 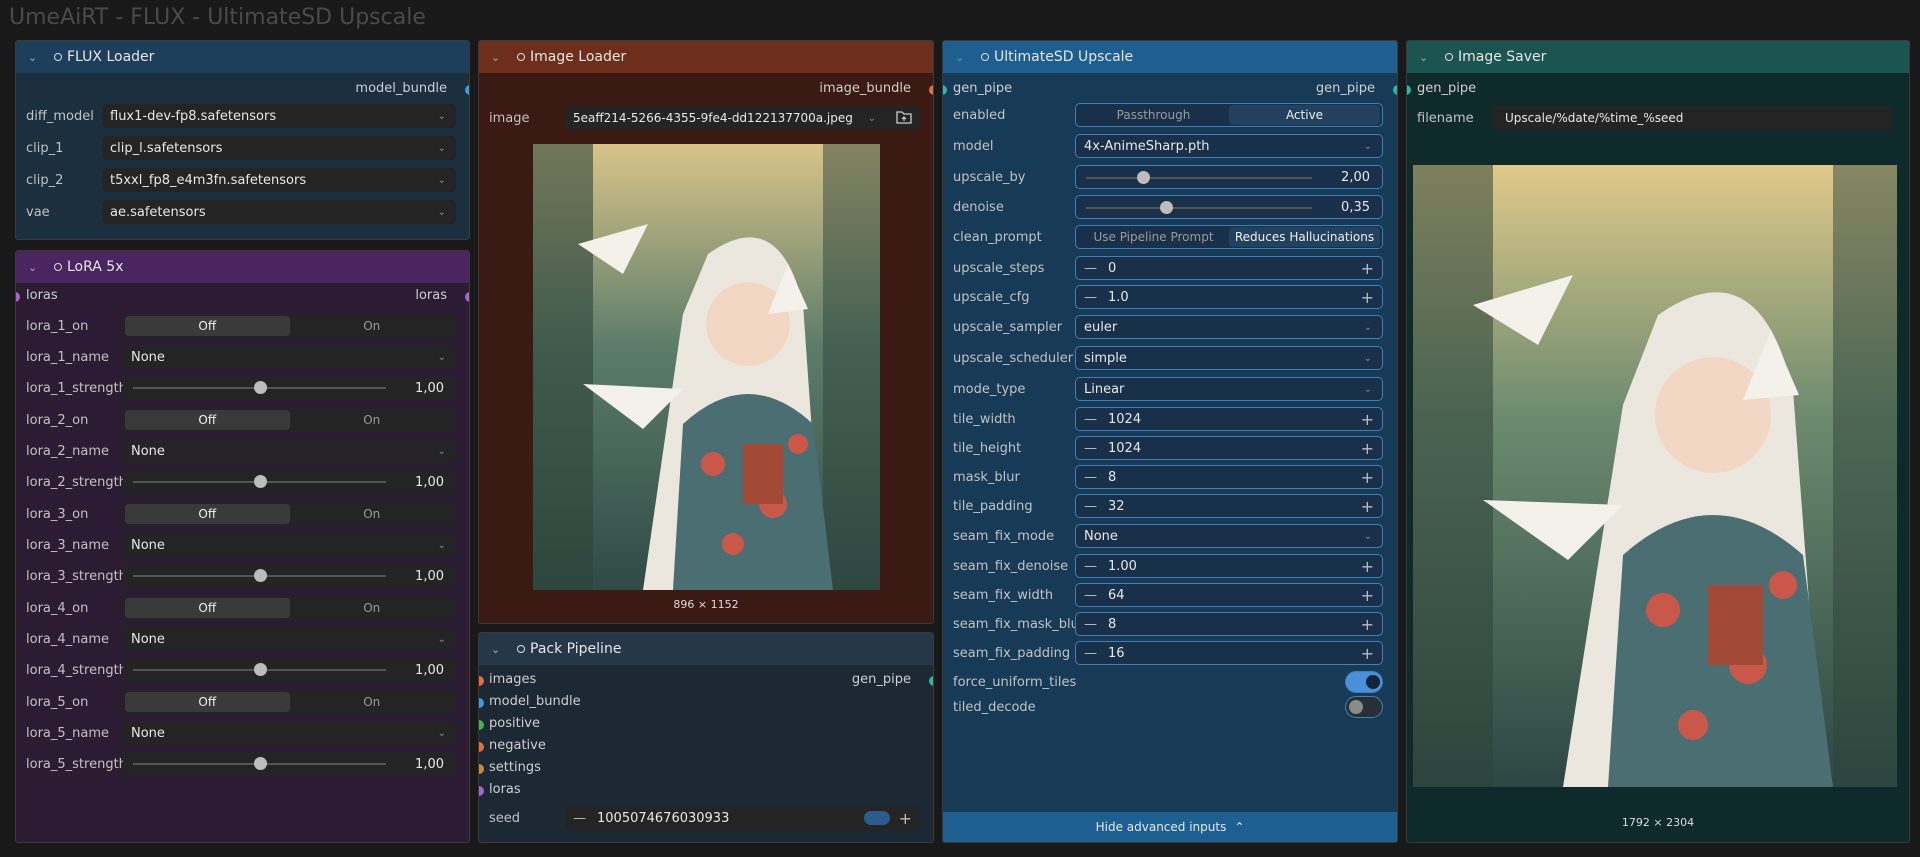 I want to click on enabled-toggle: Passthrough Active, so click(x=1229, y=115).